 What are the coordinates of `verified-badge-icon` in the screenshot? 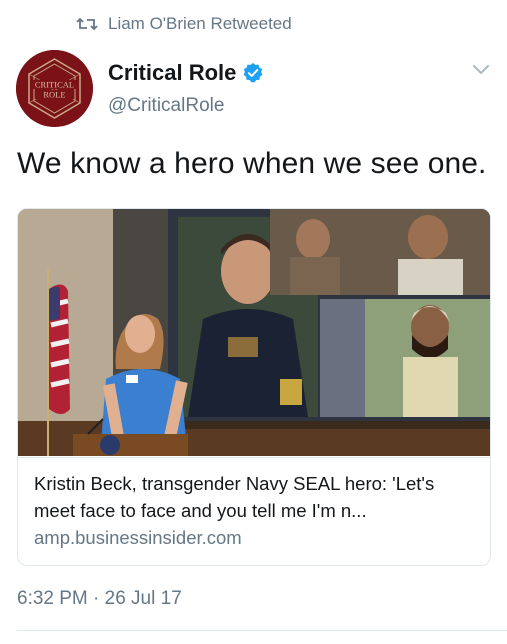 It's located at (253, 73).